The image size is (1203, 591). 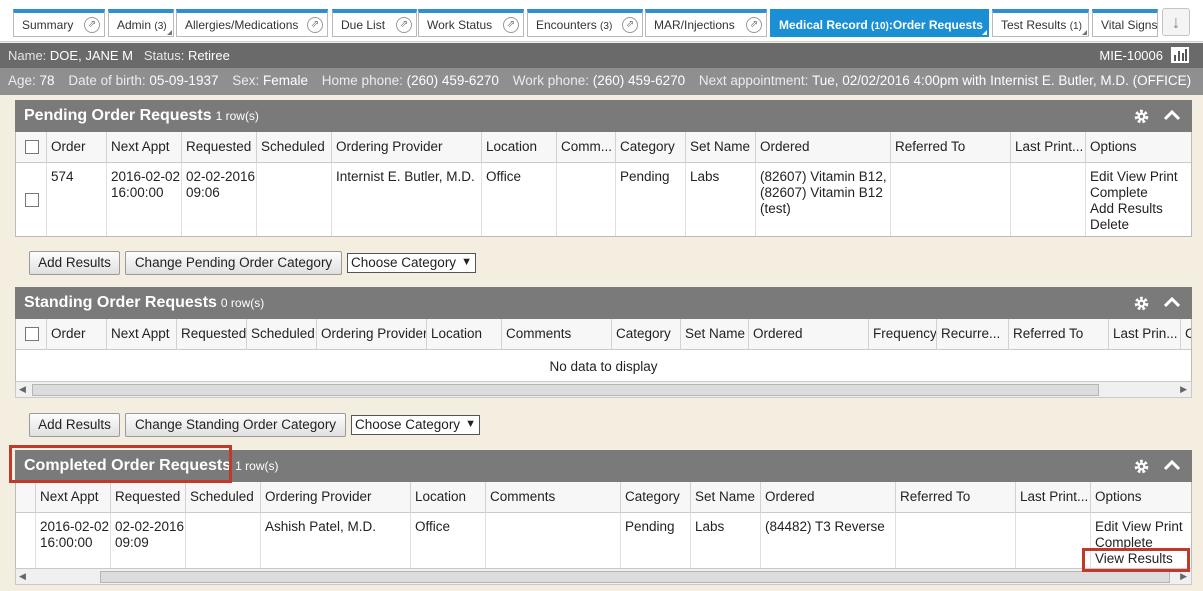 I want to click on pending-category-select: Choose Category ▼, so click(x=411, y=263).